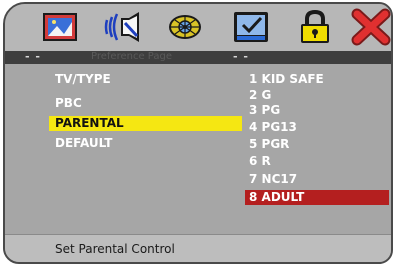 Image resolution: width=403 pixels, height=264 pixels. What do you see at coordinates (198, 57) in the screenshot?
I see `page-title-bar: - - Preference Page - -` at bounding box center [198, 57].